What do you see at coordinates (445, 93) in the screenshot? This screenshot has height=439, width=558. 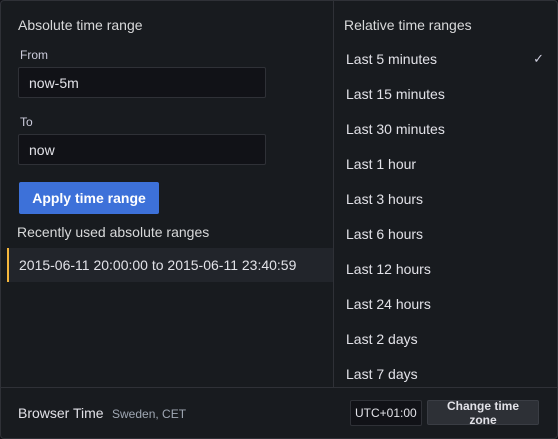 I see `relative-range-item: Last 15 minutes` at bounding box center [445, 93].